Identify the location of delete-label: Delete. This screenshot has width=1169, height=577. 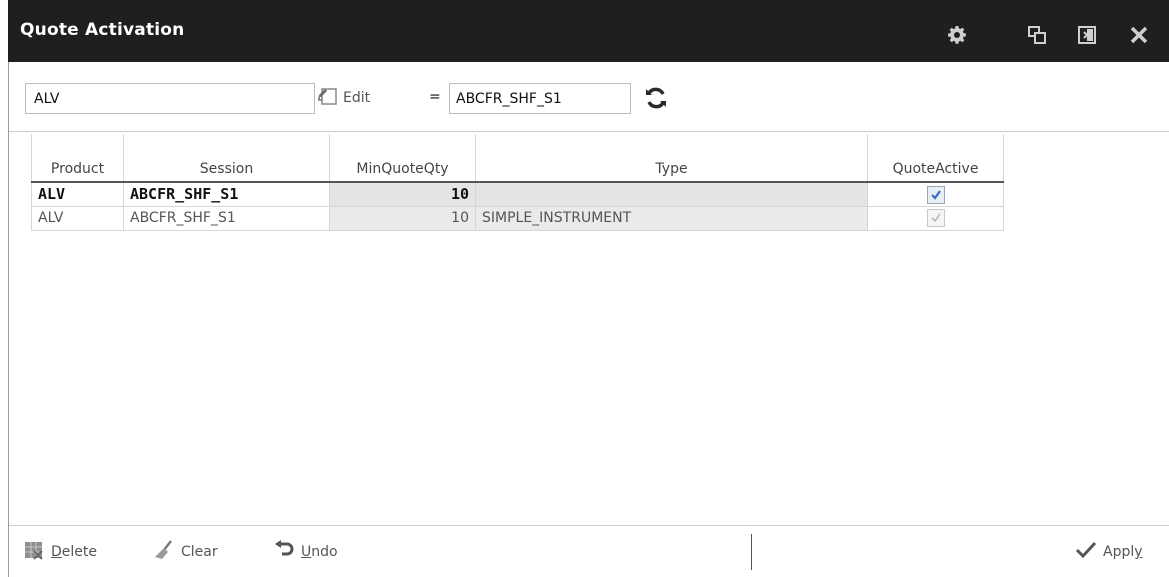
(74, 552).